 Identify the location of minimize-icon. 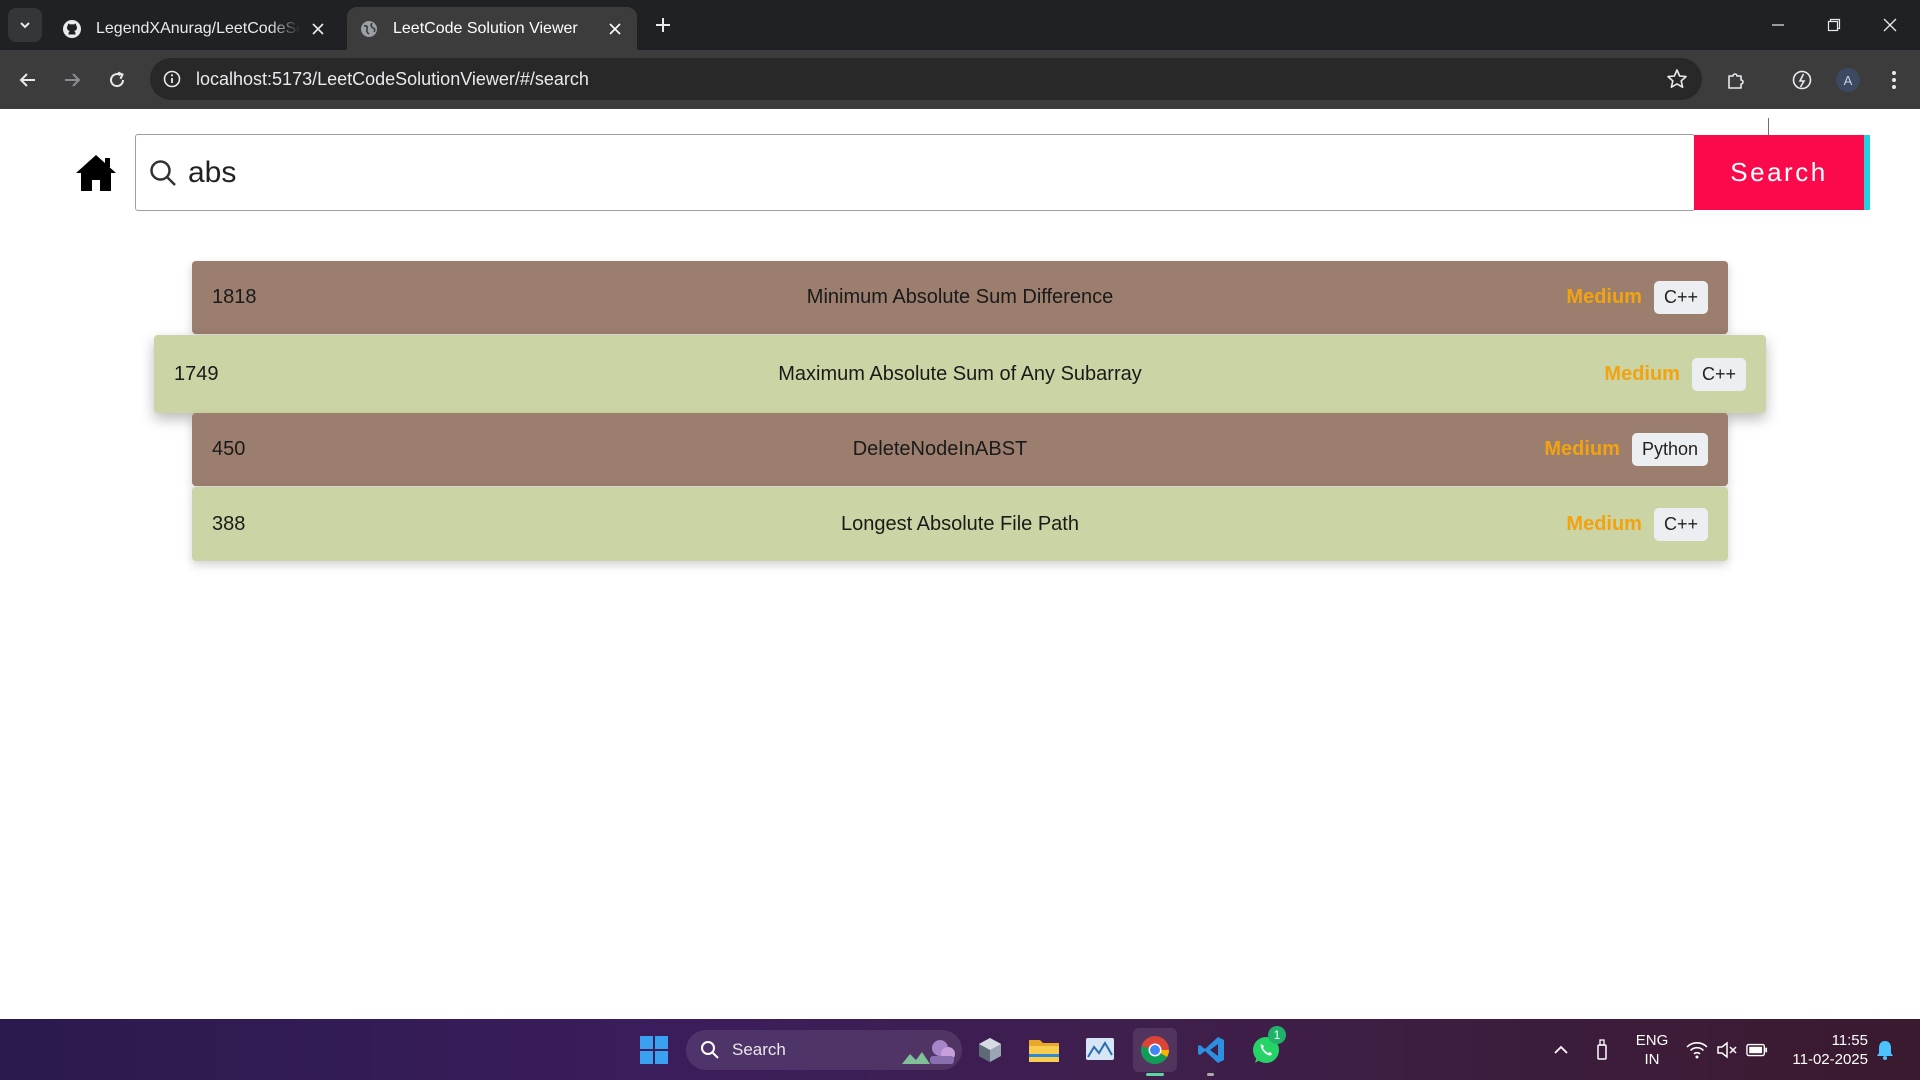
(1778, 25).